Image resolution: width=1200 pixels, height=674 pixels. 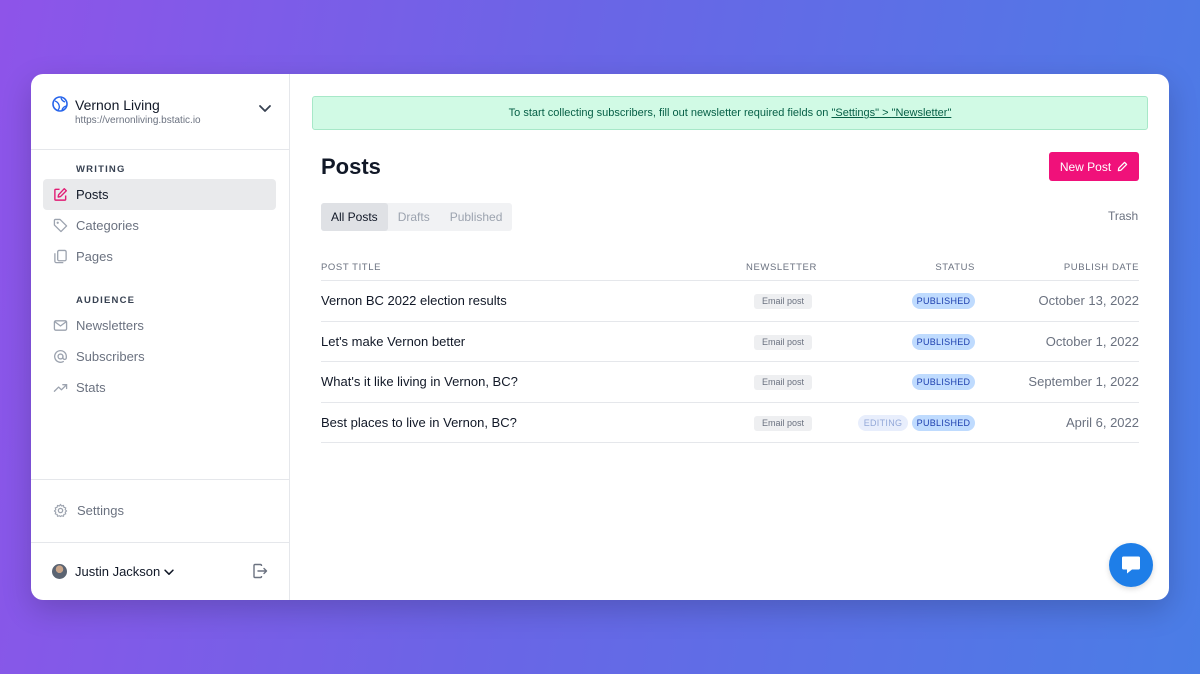 What do you see at coordinates (110, 356) in the screenshot?
I see `sidebar-item-label: Subscribers` at bounding box center [110, 356].